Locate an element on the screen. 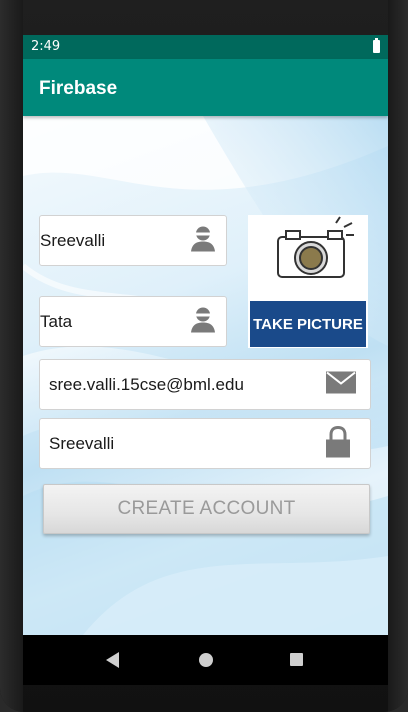  password-field: Sreevalli is located at coordinates (205, 443).